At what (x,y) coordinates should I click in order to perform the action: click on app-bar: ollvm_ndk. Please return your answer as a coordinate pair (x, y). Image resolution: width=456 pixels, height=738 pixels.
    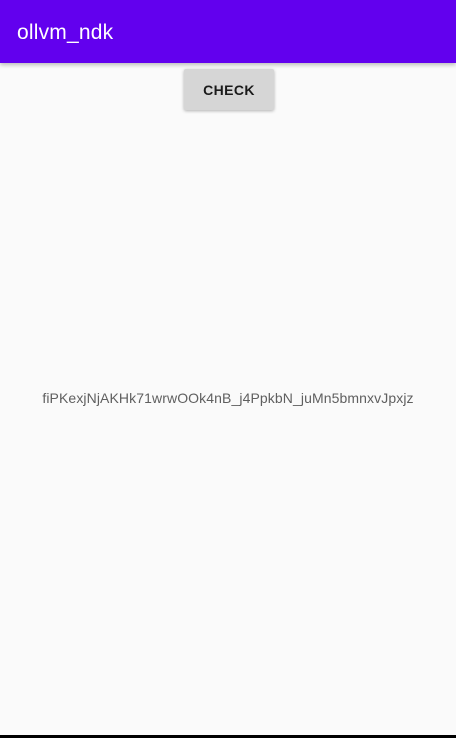
    Looking at the image, I should click on (228, 31).